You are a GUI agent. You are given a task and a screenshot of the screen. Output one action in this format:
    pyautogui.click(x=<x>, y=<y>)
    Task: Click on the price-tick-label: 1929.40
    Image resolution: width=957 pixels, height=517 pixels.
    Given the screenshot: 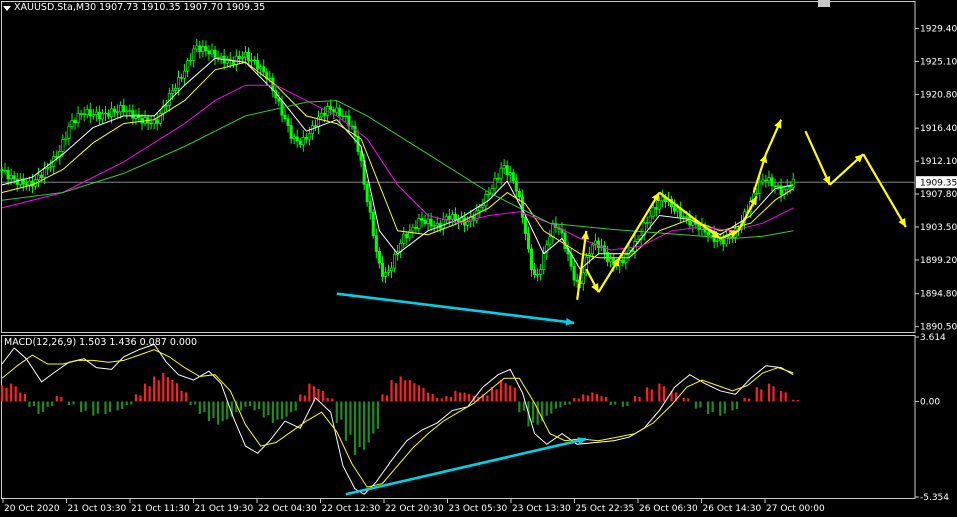 What is the action you would take?
    pyautogui.click(x=938, y=30)
    